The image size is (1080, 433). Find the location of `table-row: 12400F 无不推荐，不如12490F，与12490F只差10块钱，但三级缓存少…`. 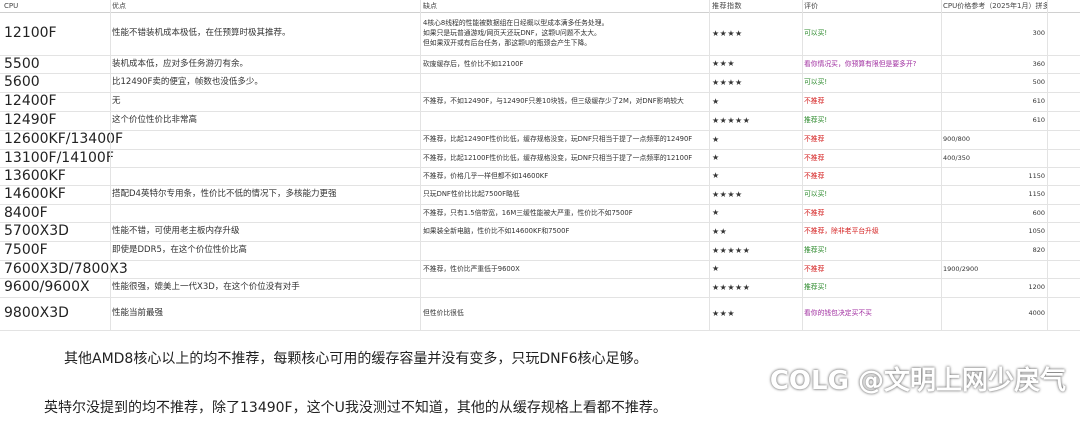

table-row: 12400F 无不推荐，不如12490F，与12490F只差10块钱，但三级缓存少… is located at coordinates (540, 102).